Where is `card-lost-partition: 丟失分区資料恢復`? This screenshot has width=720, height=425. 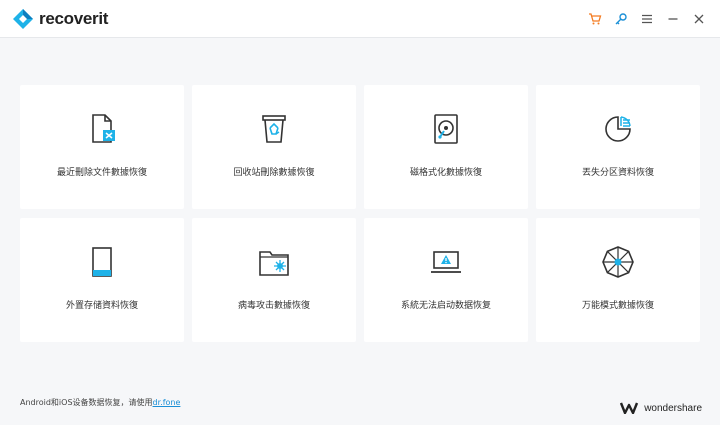
card-lost-partition: 丟失分区資料恢復 is located at coordinates (618, 147).